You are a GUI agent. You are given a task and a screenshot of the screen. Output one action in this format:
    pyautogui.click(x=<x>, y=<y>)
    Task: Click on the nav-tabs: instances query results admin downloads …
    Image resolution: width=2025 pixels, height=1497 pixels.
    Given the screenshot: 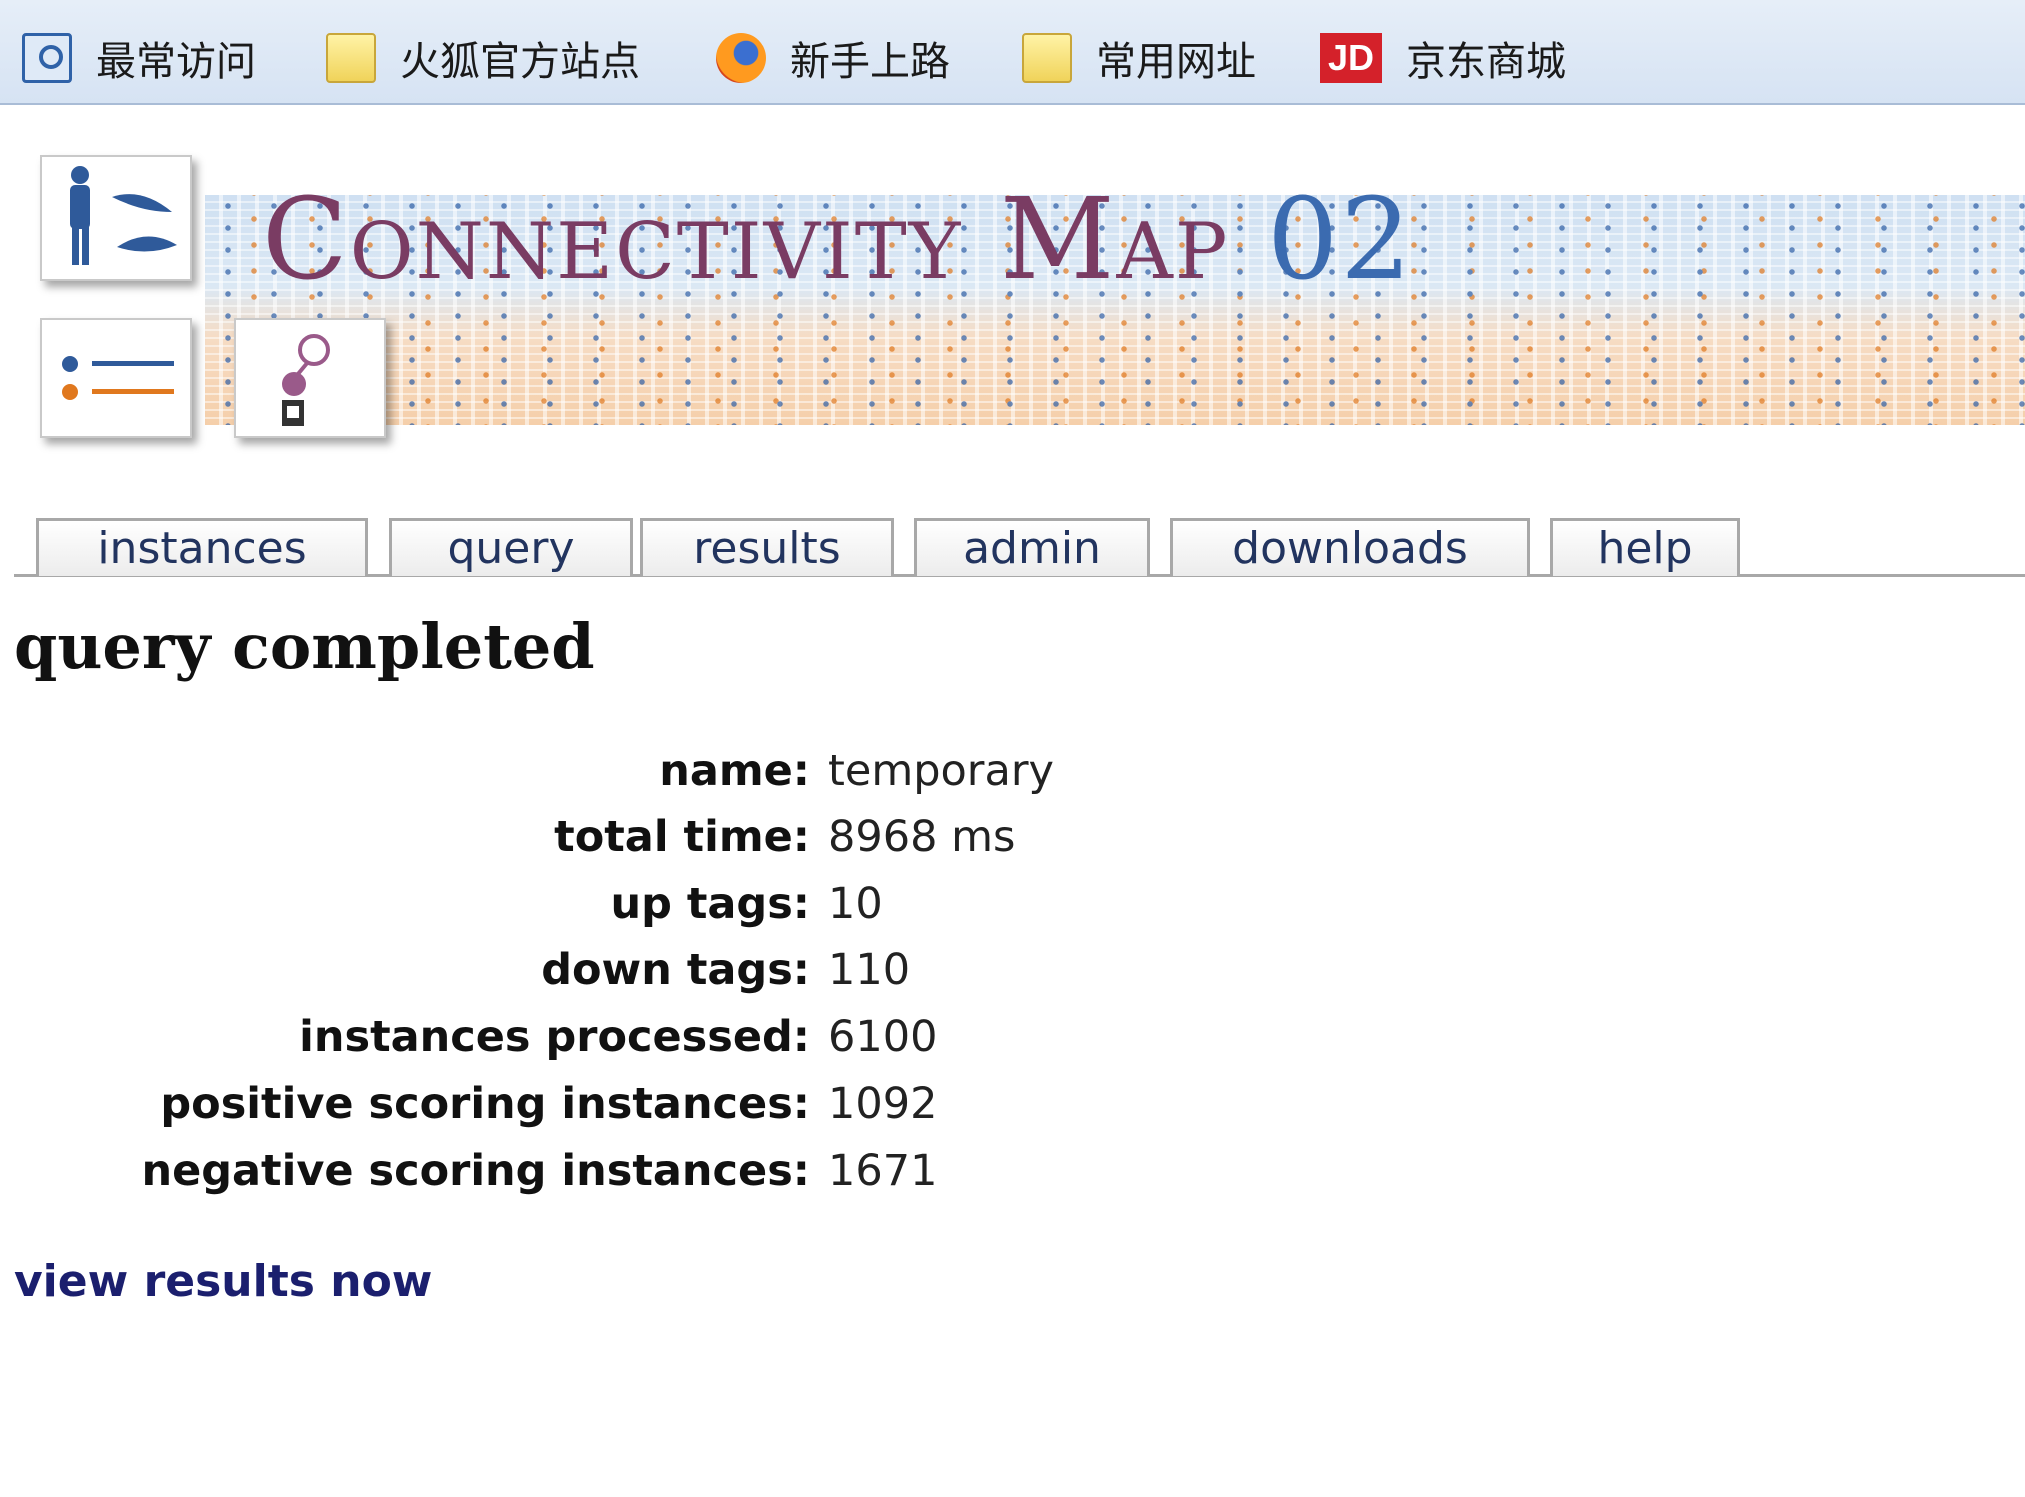 What is the action you would take?
    pyautogui.click(x=1019, y=546)
    